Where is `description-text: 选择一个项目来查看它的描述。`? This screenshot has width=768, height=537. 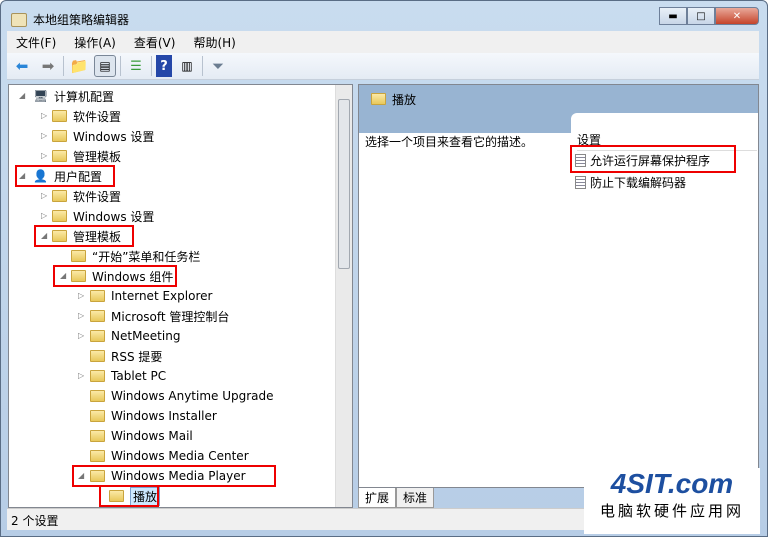 description-text: 选择一个项目来查看它的描述。 is located at coordinates (449, 142).